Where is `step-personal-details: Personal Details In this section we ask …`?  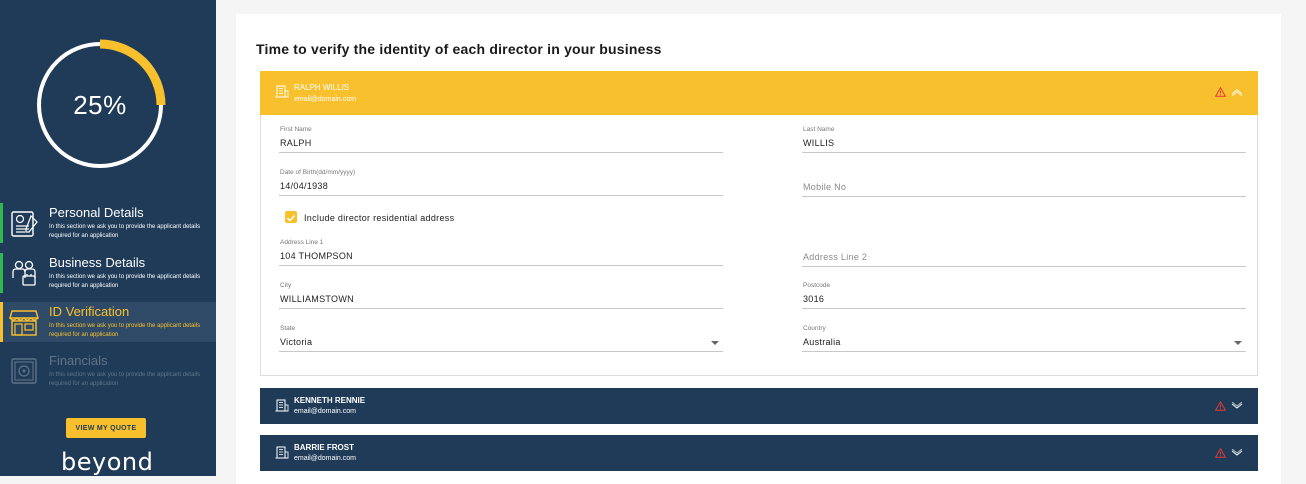 step-personal-details: Personal Details In this section we ask … is located at coordinates (108, 223).